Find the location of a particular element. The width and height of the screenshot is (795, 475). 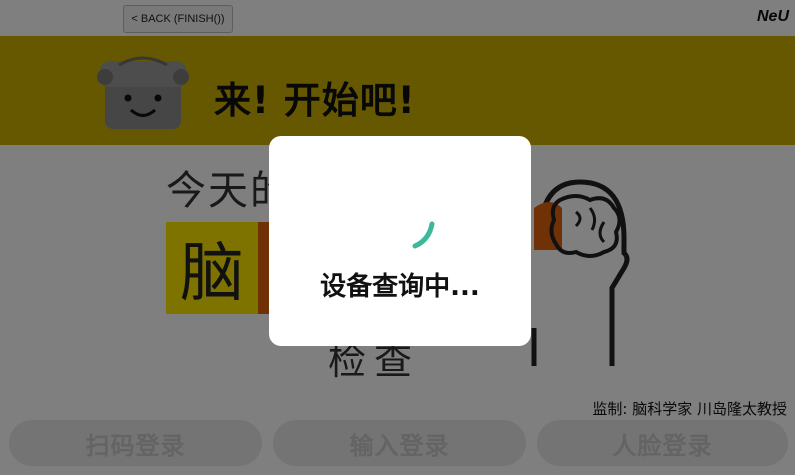

loading-spinner-icon is located at coordinates (423, 235).